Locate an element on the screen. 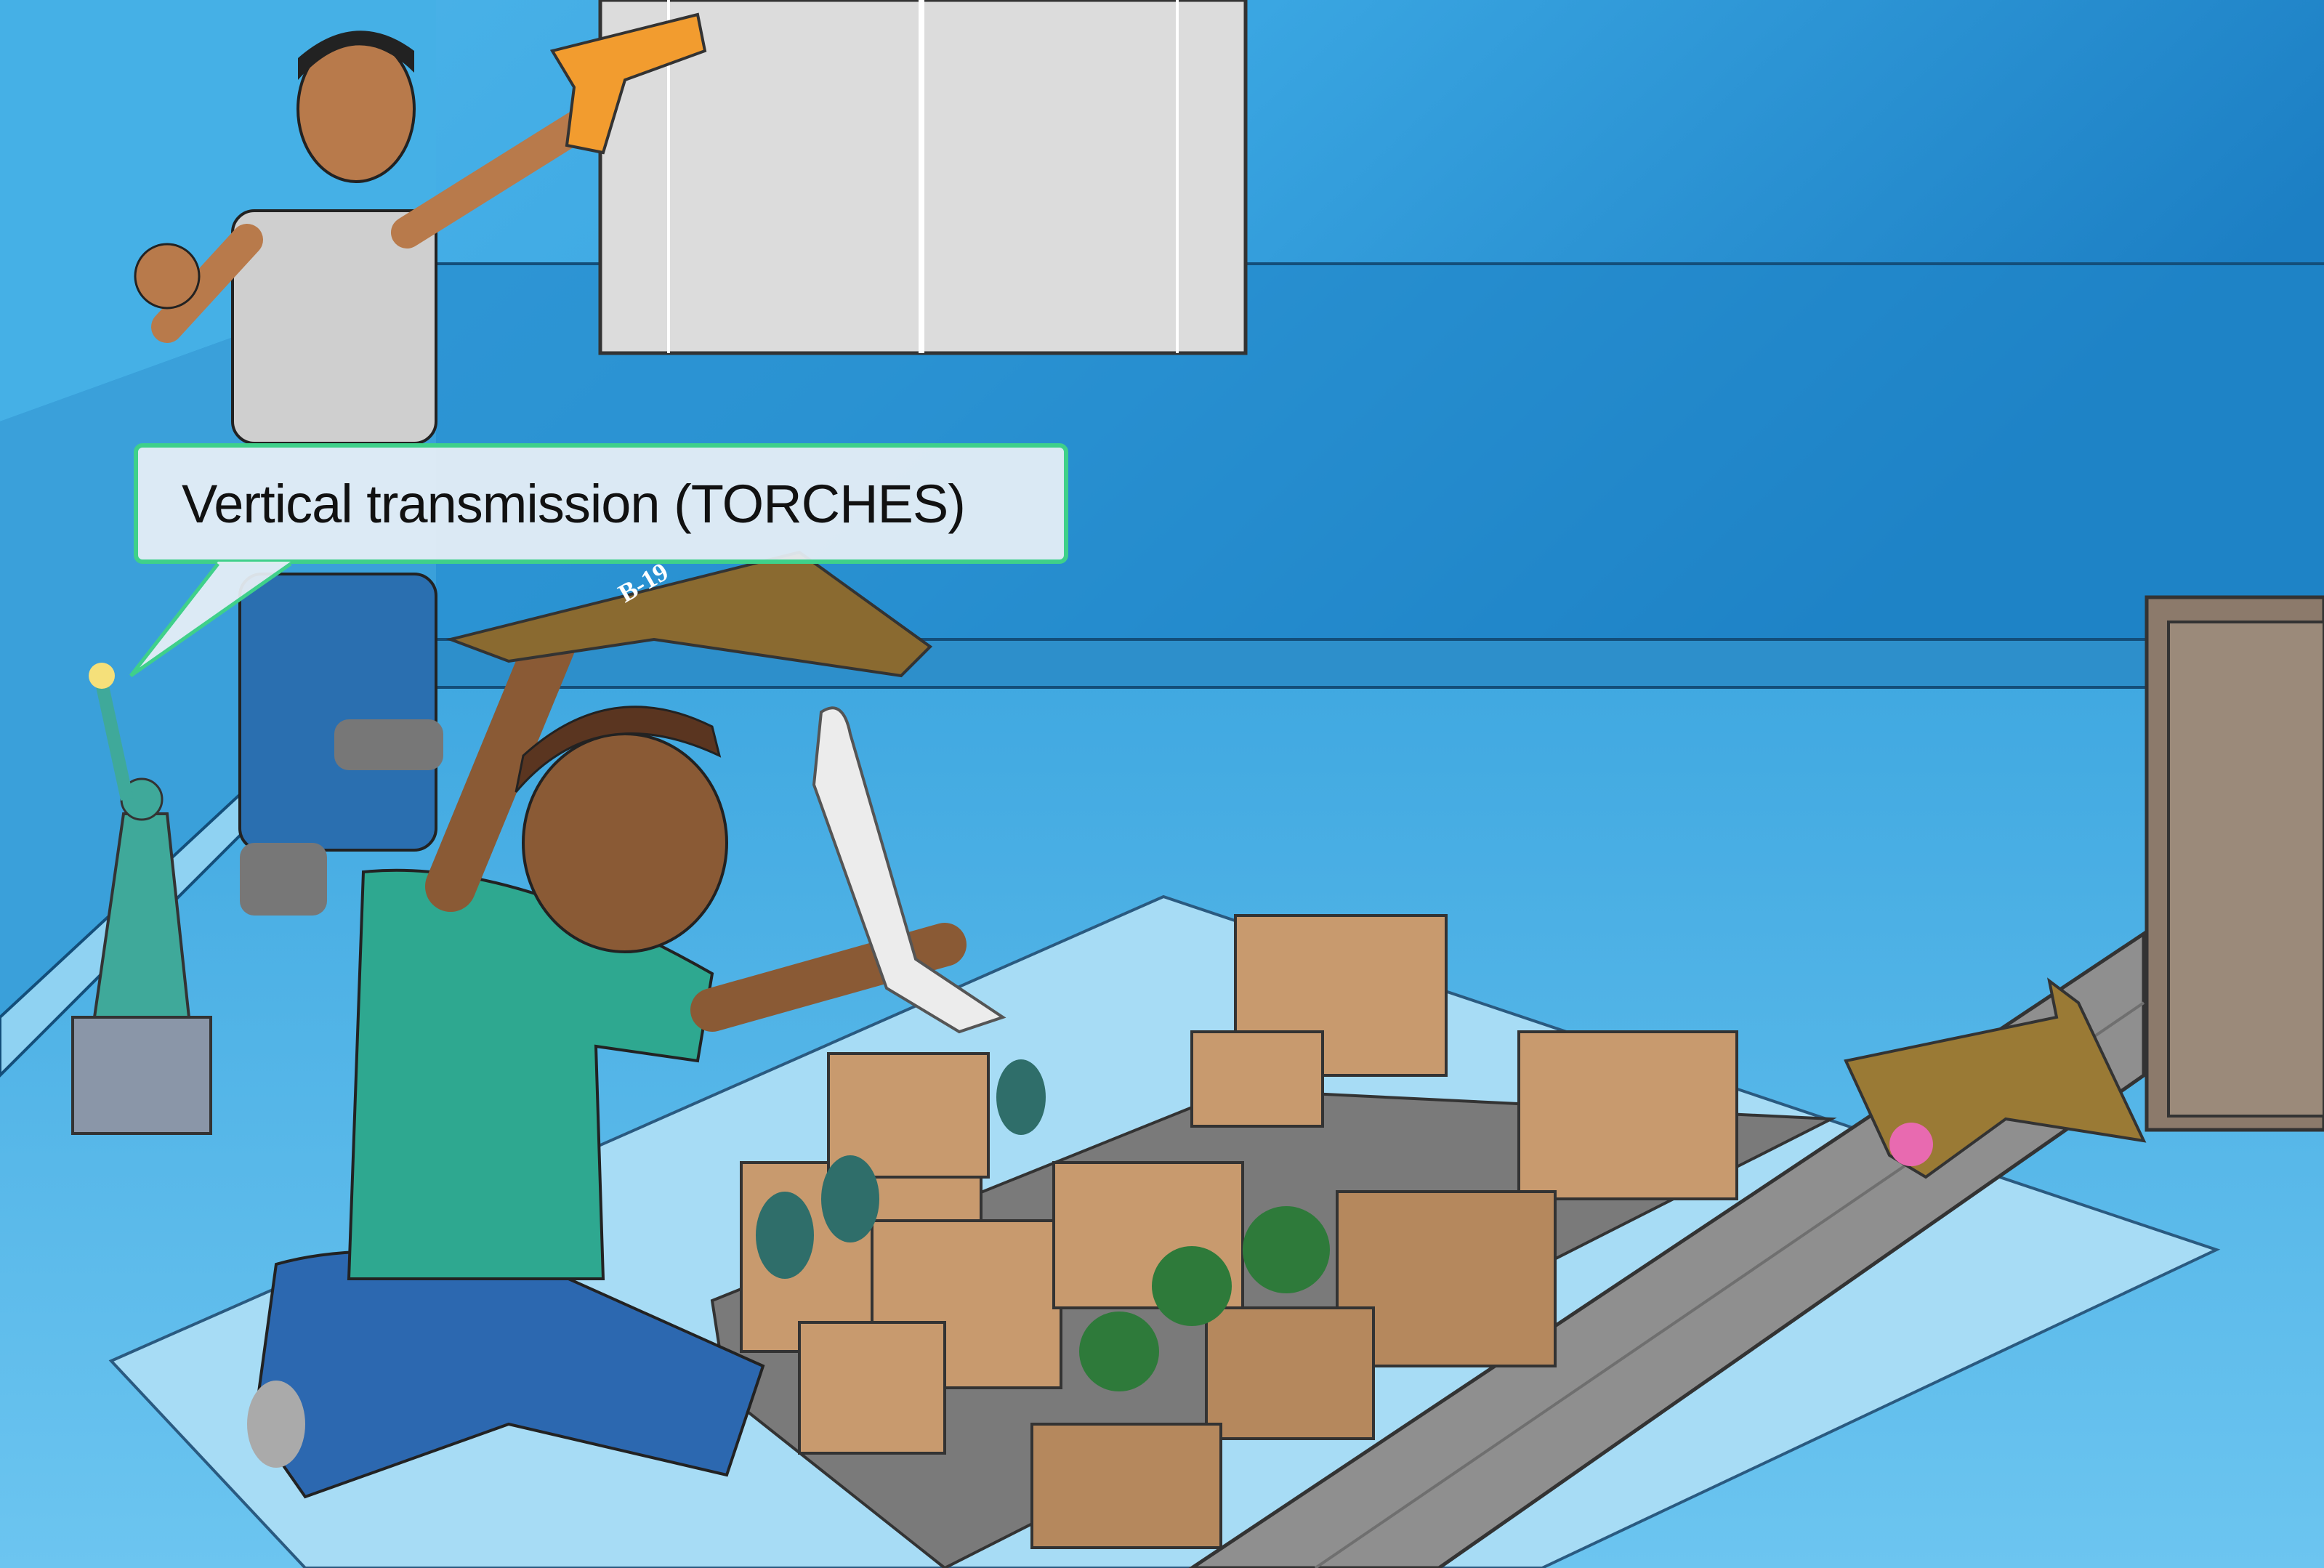  speech-bubble: Vertical transmission (TORCHES) is located at coordinates (601, 503).